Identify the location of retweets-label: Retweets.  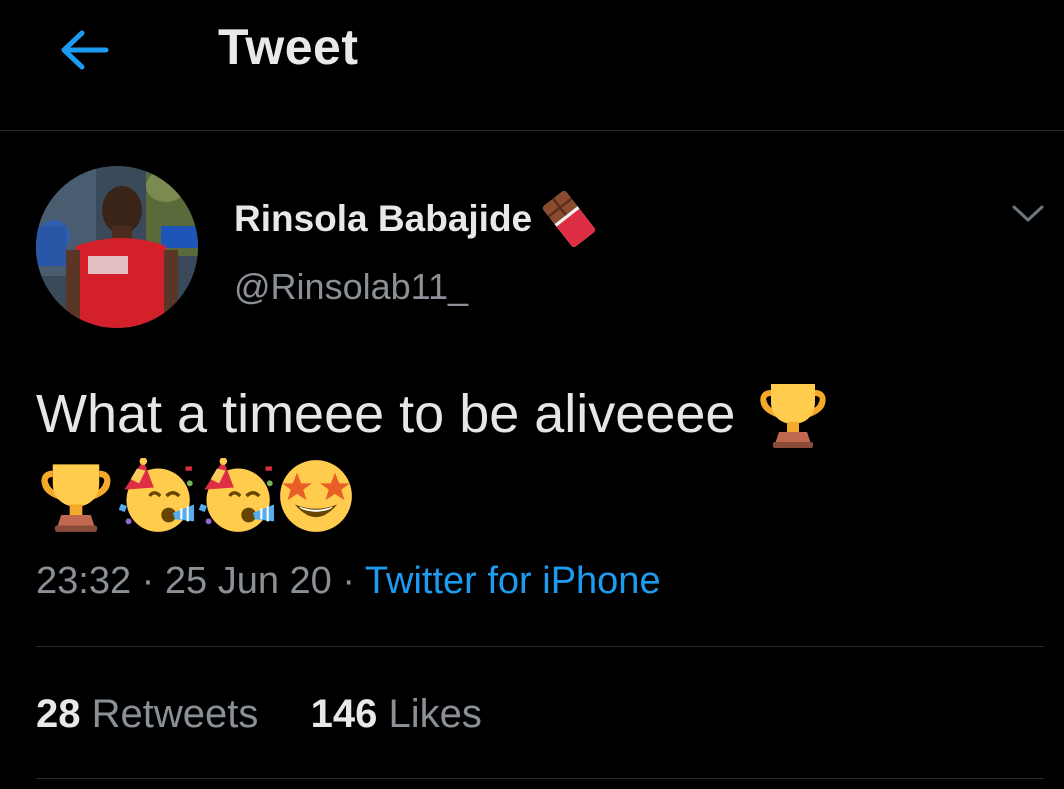
(175, 714).